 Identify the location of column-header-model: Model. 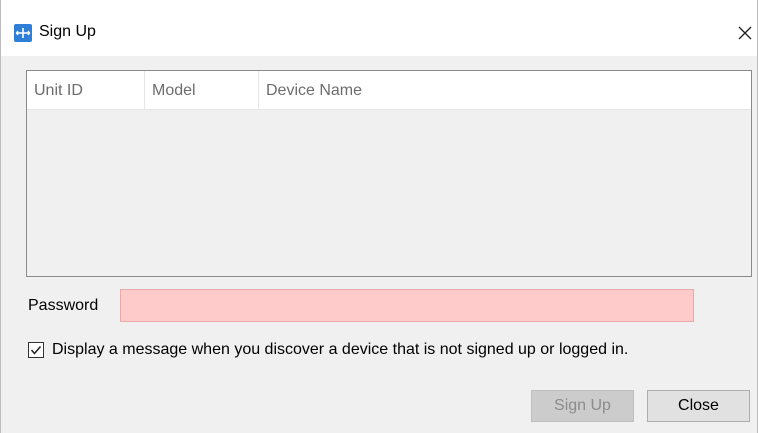
(202, 90).